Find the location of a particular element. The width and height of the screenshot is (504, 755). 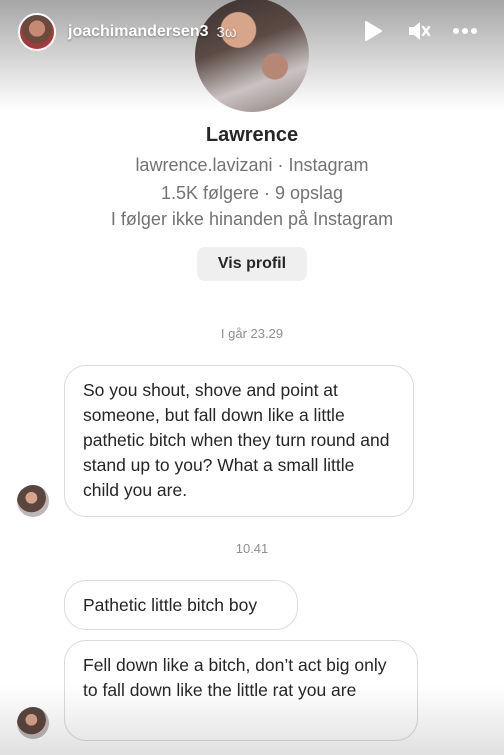

message-timestamp: 10.41 is located at coordinates (252, 548).